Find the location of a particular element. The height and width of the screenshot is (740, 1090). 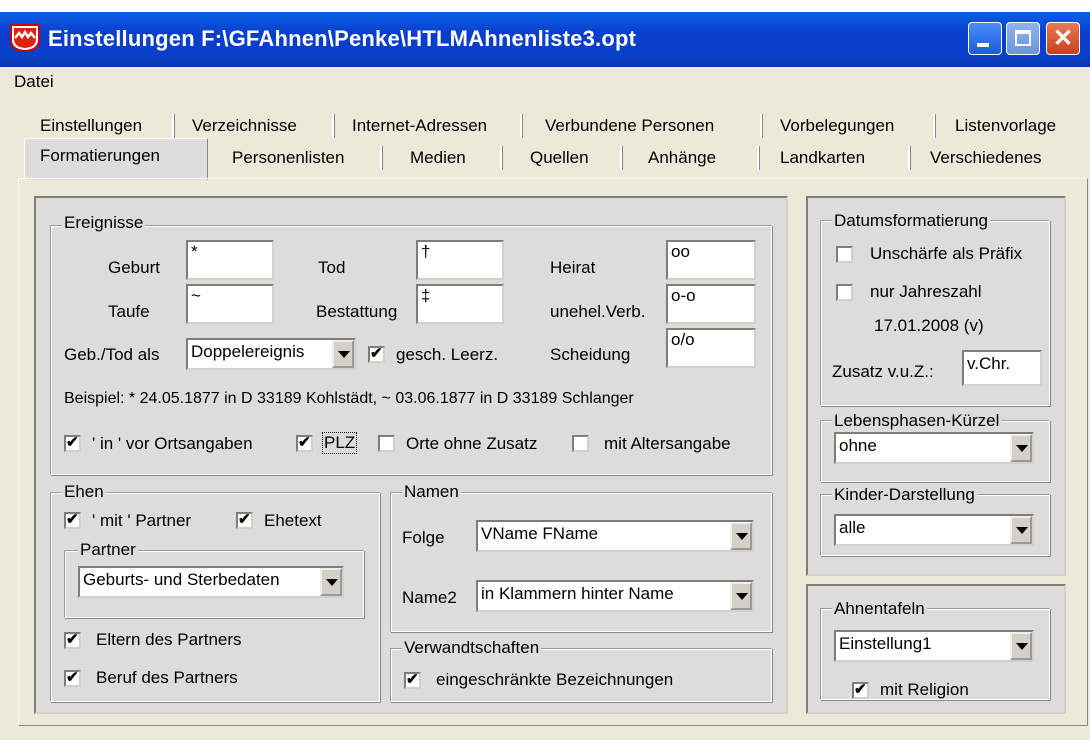

gebtod-value: Doppelereignis is located at coordinates (248, 351).